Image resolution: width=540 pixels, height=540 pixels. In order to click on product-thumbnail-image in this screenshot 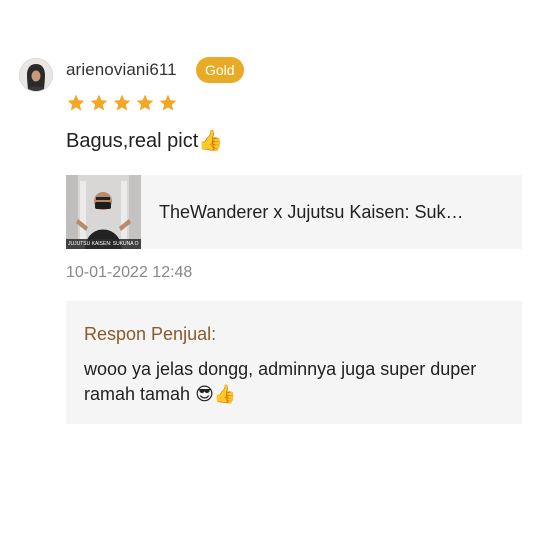, I will do `click(103, 212)`.